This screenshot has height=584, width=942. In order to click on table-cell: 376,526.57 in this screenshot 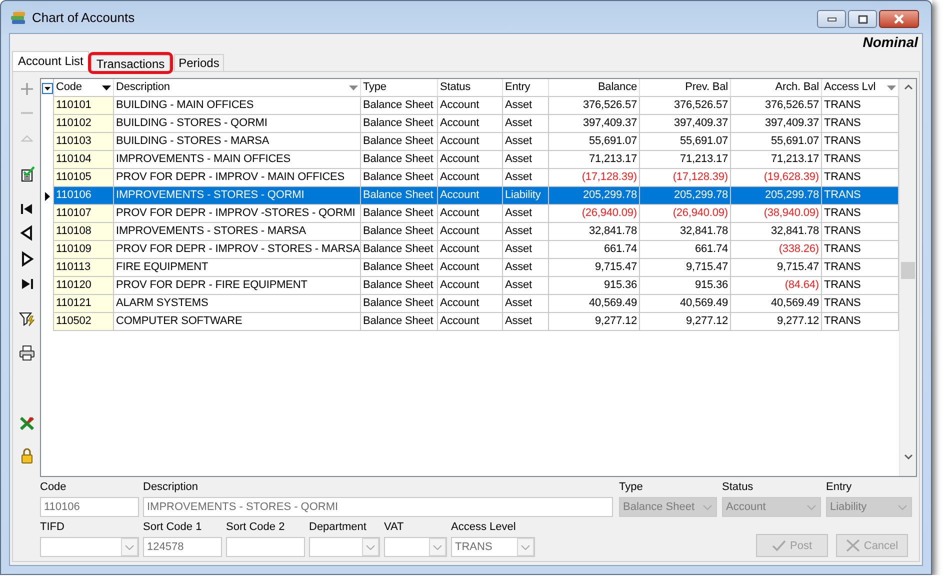, I will do `click(685, 106)`.